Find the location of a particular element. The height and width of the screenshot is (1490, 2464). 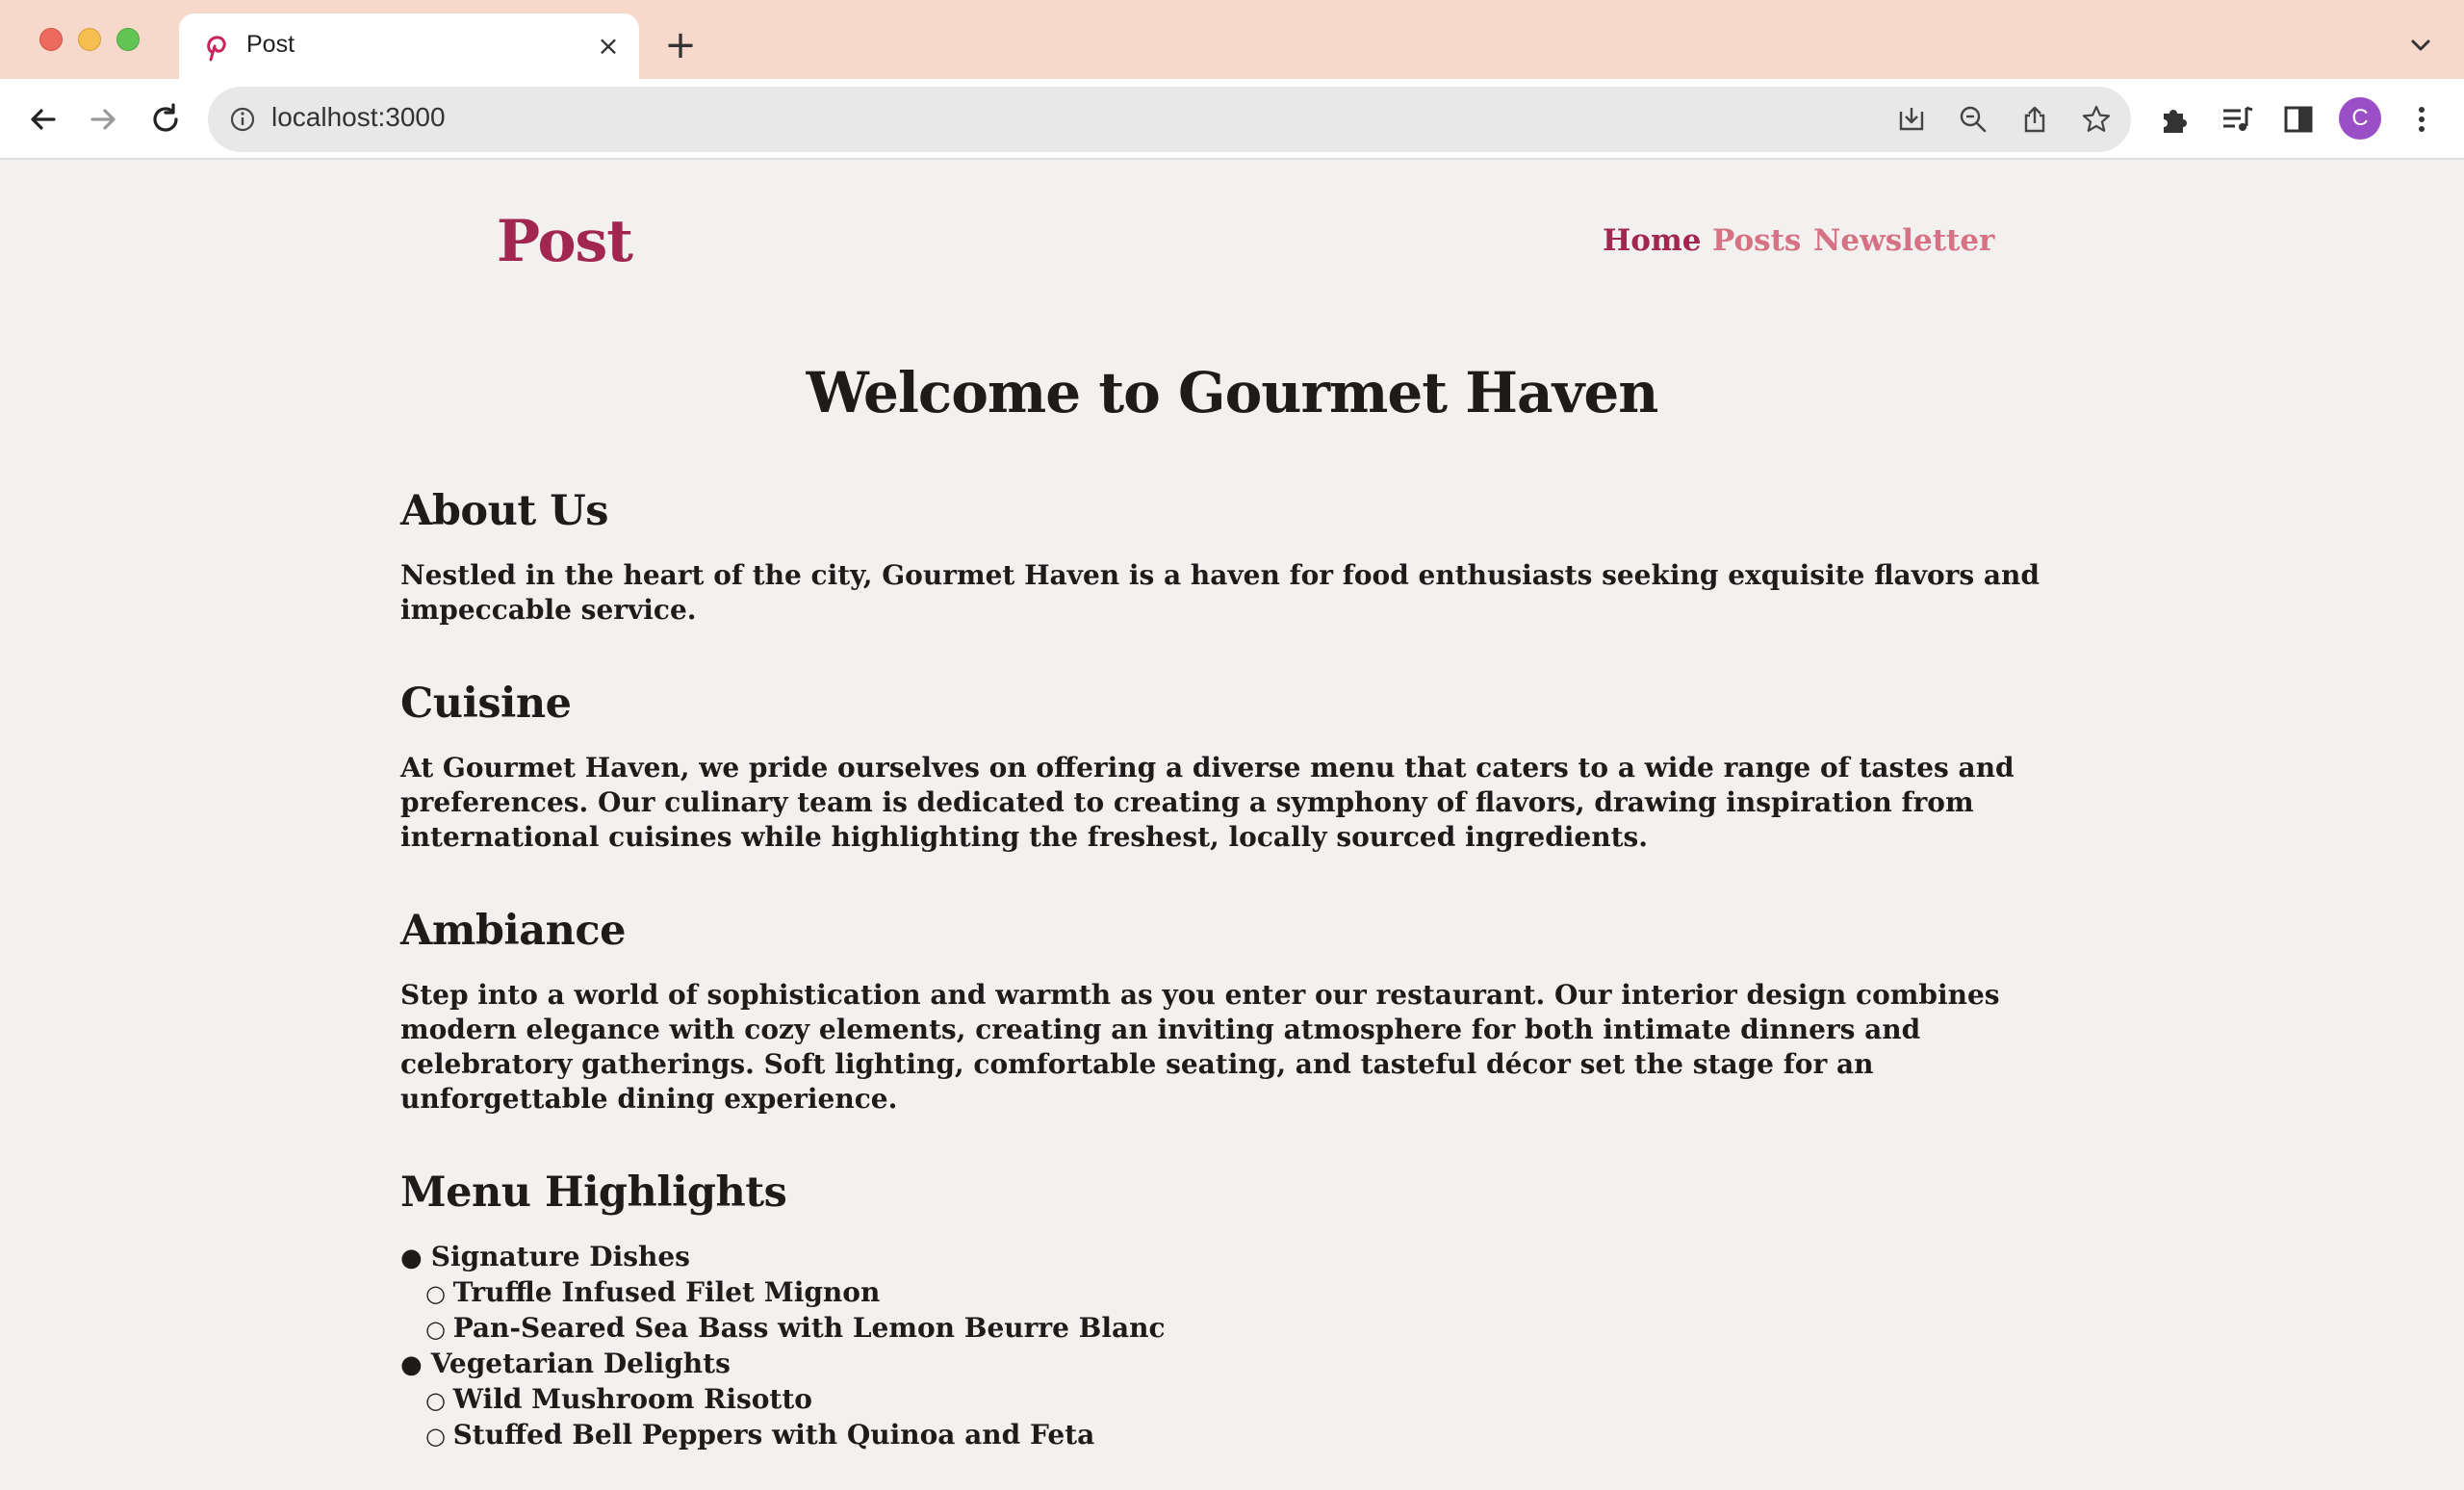

back-arrow-icon is located at coordinates (42, 119).